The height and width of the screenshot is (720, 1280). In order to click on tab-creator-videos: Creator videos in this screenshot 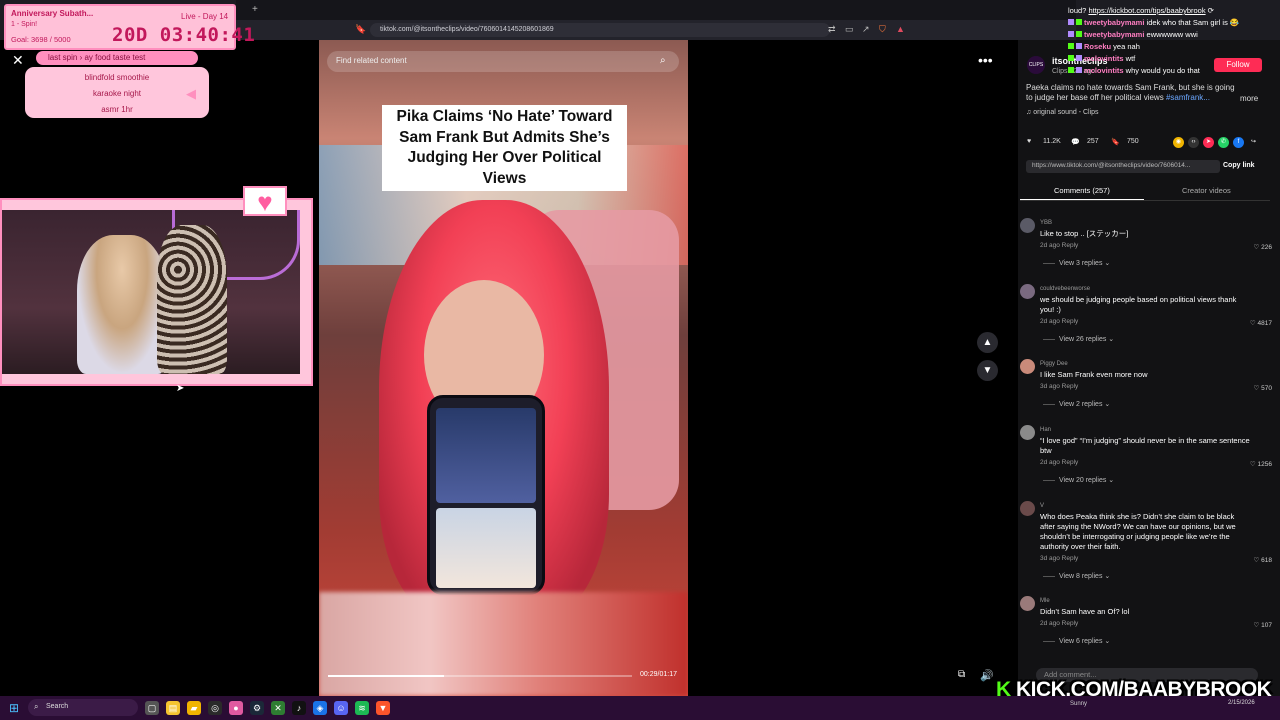, I will do `click(1206, 190)`.